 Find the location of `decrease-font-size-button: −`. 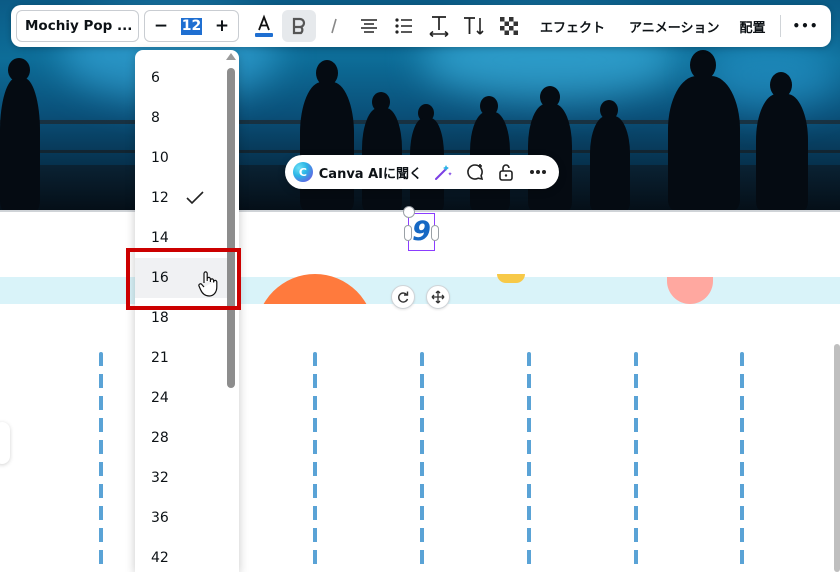

decrease-font-size-button: − is located at coordinates (161, 26).